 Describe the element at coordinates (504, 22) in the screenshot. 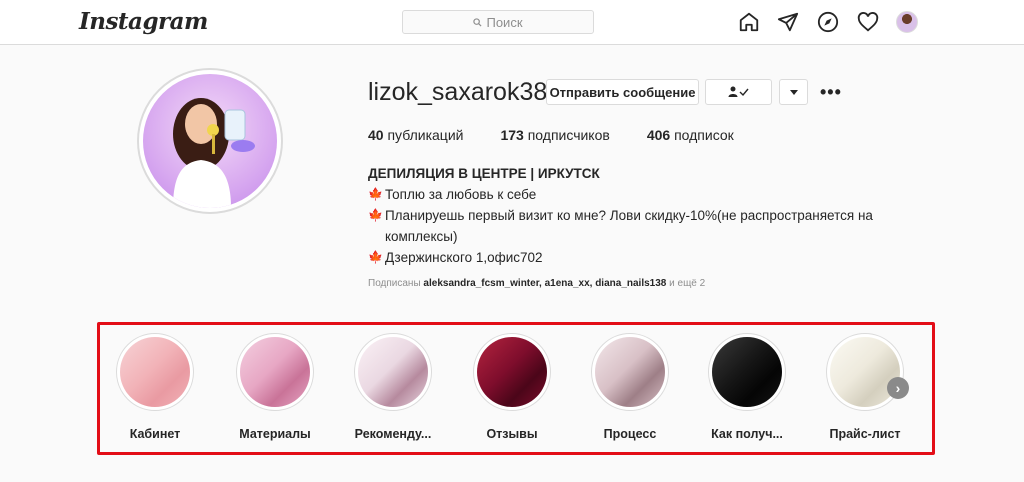

I see `search-placeholder: Поиск` at that location.